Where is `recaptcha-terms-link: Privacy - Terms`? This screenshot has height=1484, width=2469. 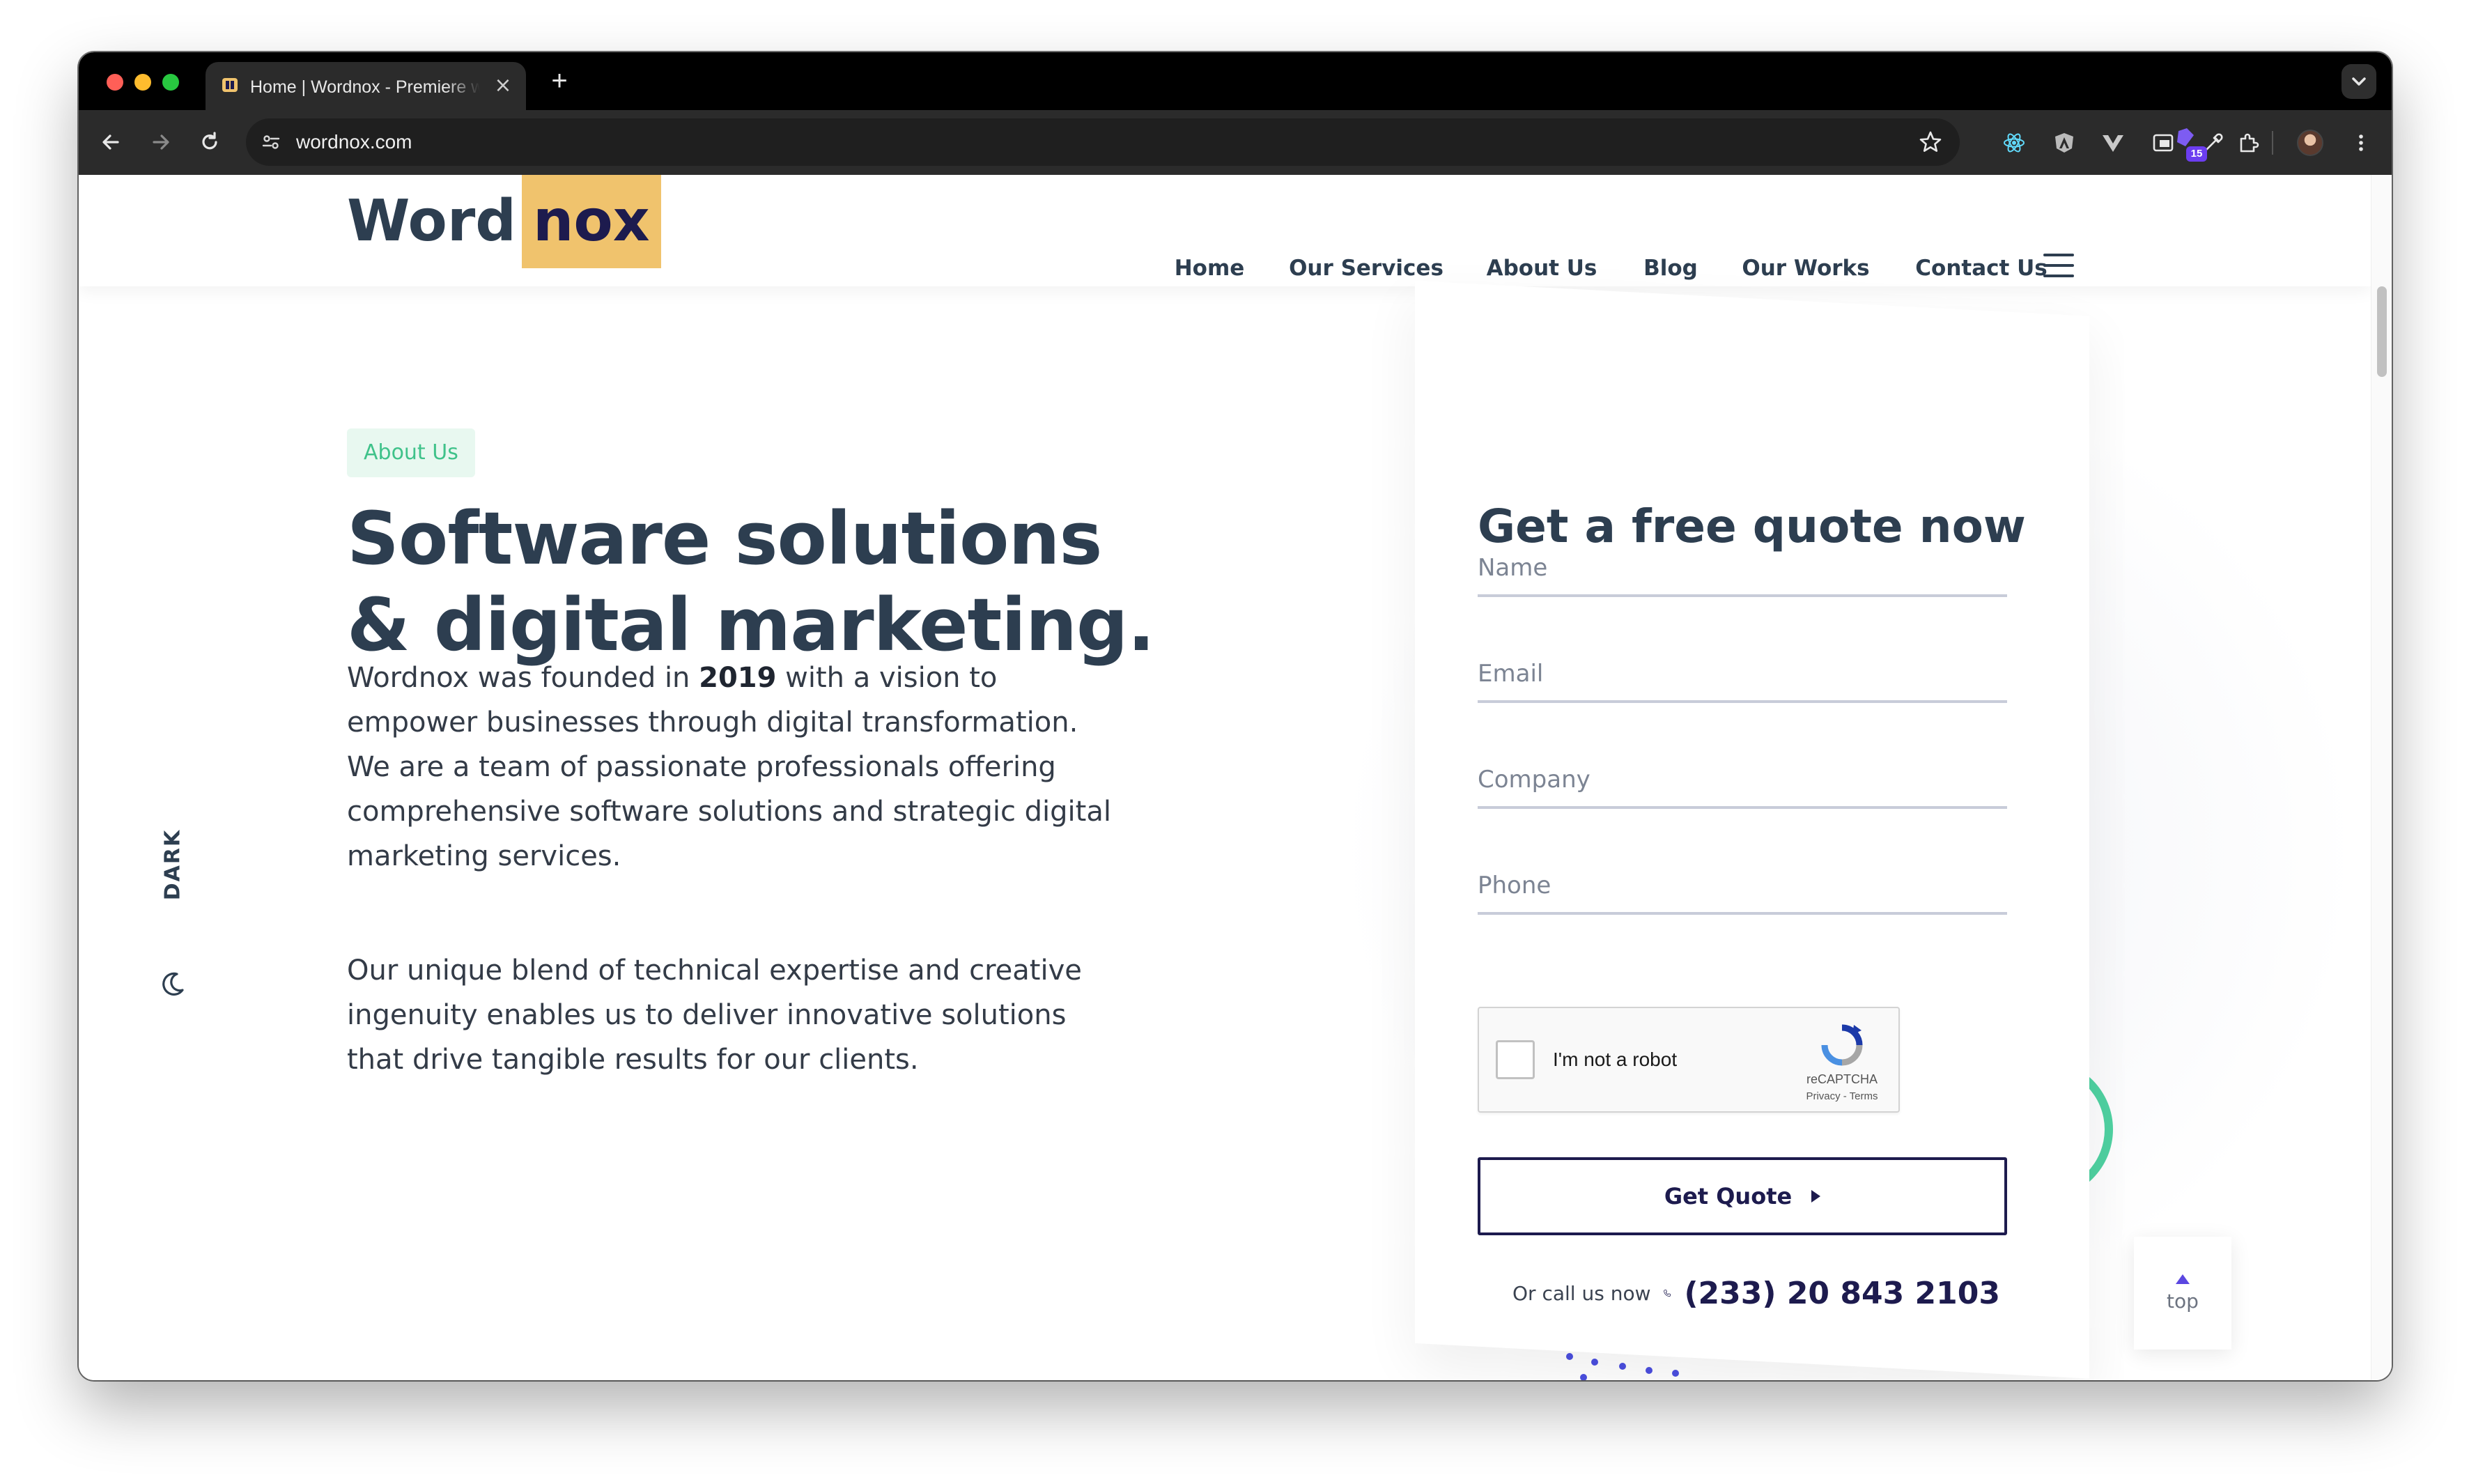
recaptcha-terms-link: Privacy - Terms is located at coordinates (1842, 1096).